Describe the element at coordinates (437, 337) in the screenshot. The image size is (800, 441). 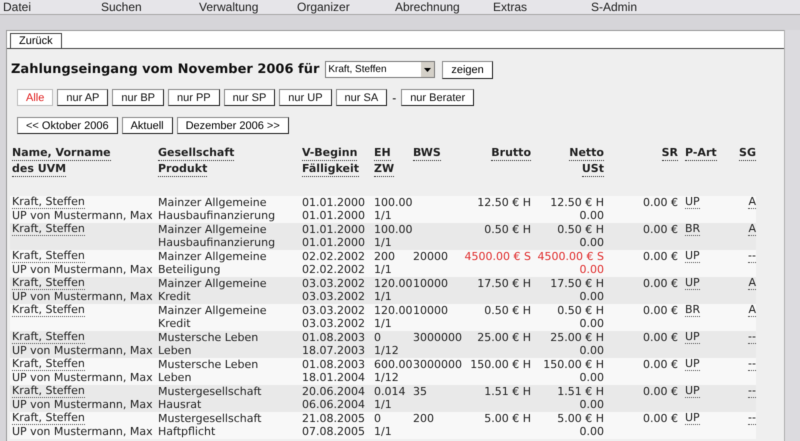
I see `table-cell: 3000000` at that location.